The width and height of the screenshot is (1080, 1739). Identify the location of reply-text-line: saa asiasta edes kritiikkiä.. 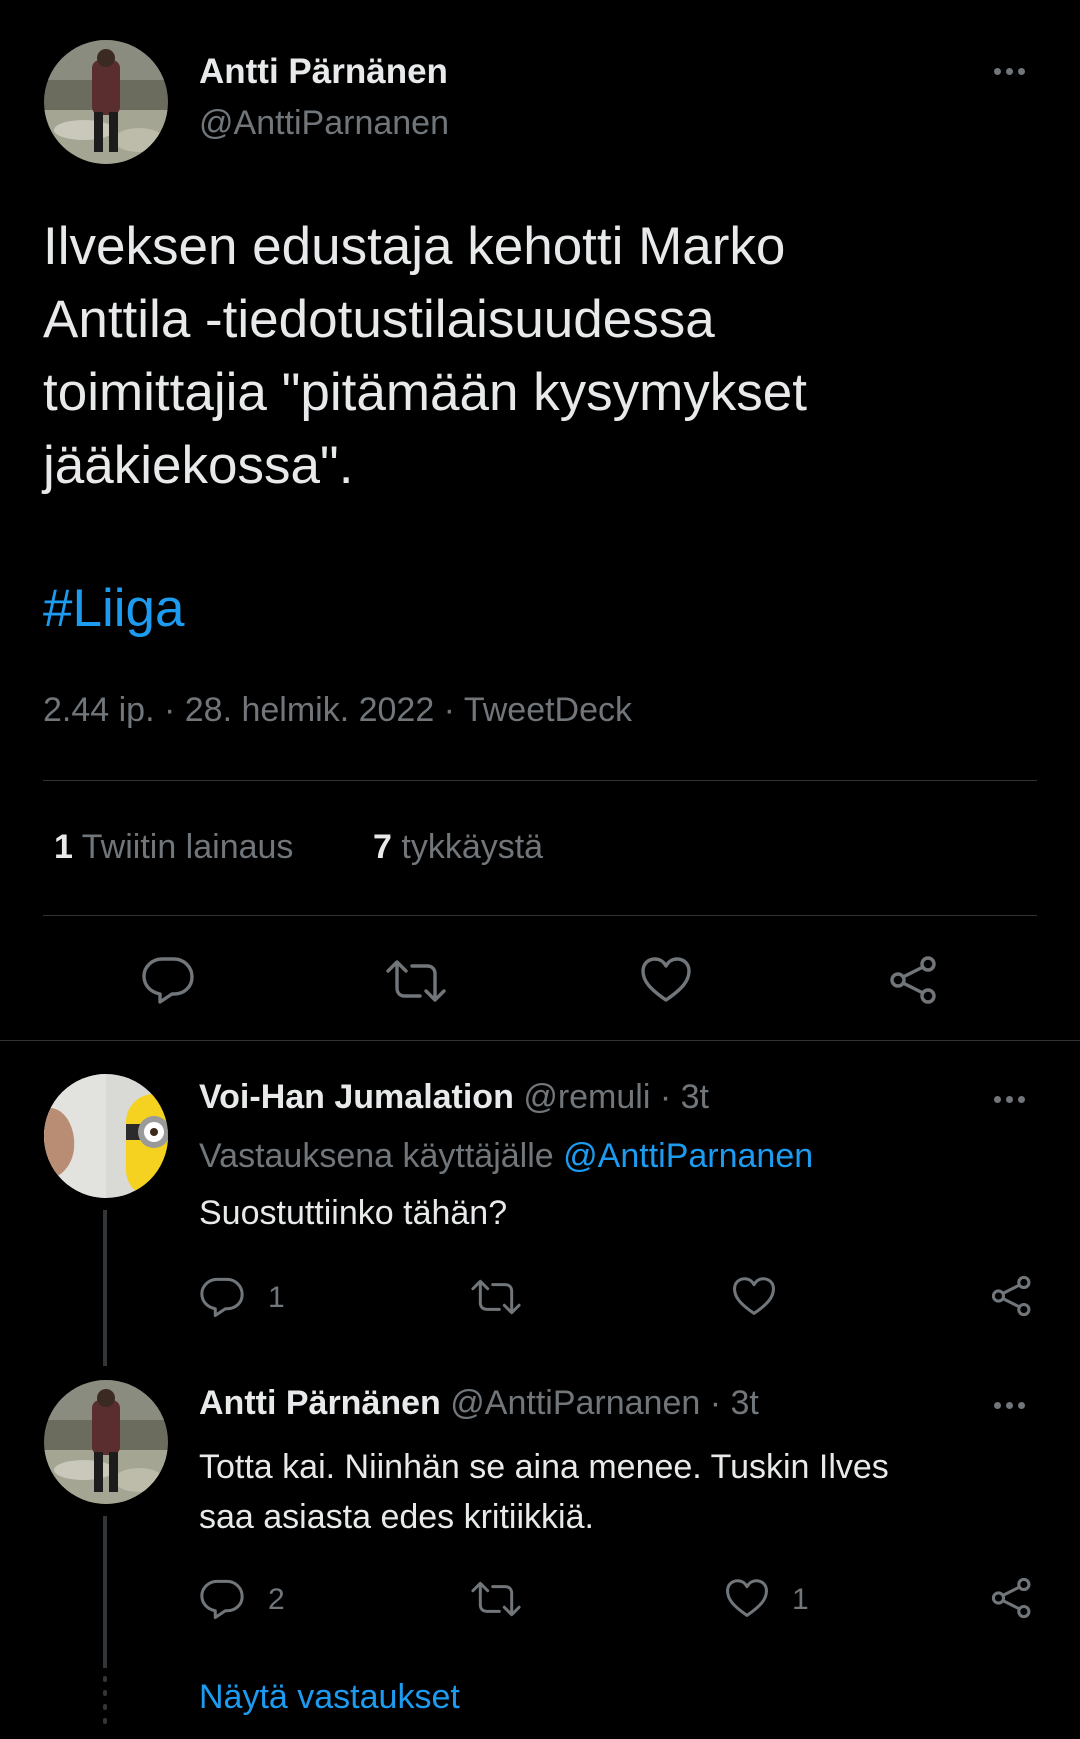
(396, 1517).